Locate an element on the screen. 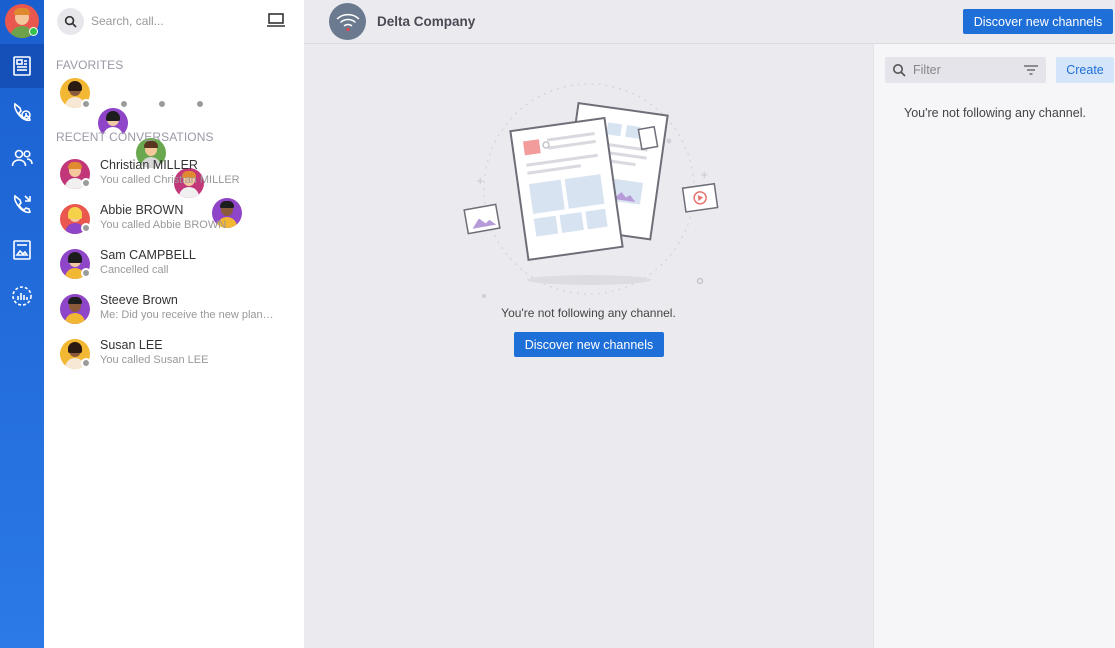  news-icon is located at coordinates (22, 66).